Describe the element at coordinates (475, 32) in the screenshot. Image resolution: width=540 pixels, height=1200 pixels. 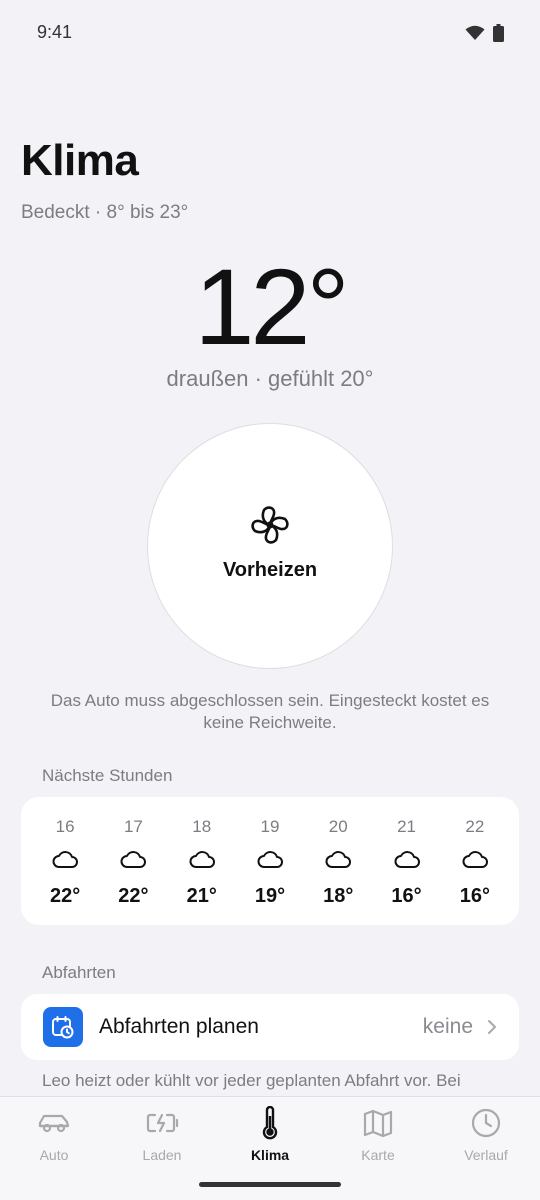
I see `wifi-icon` at that location.